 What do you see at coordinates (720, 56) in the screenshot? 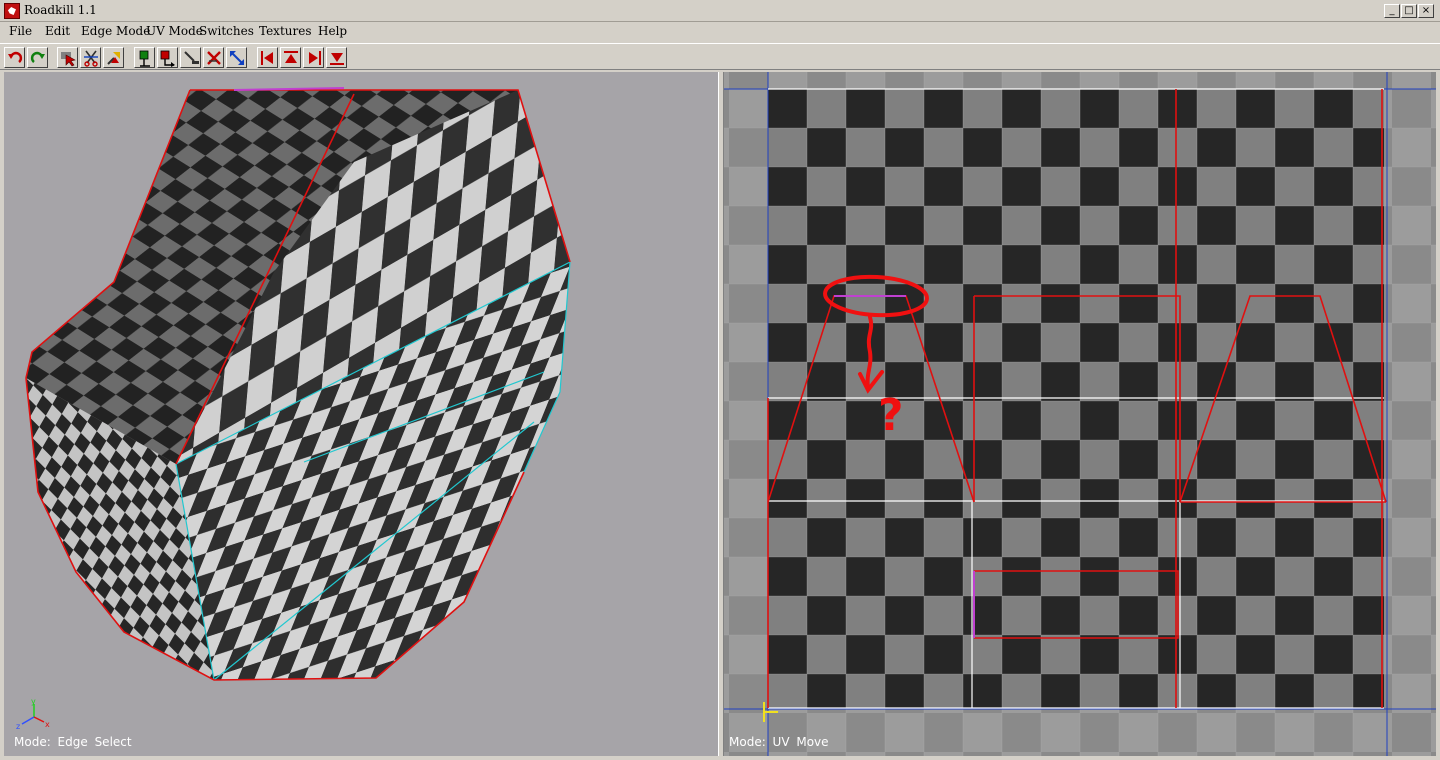
I see `toolbar` at bounding box center [720, 56].